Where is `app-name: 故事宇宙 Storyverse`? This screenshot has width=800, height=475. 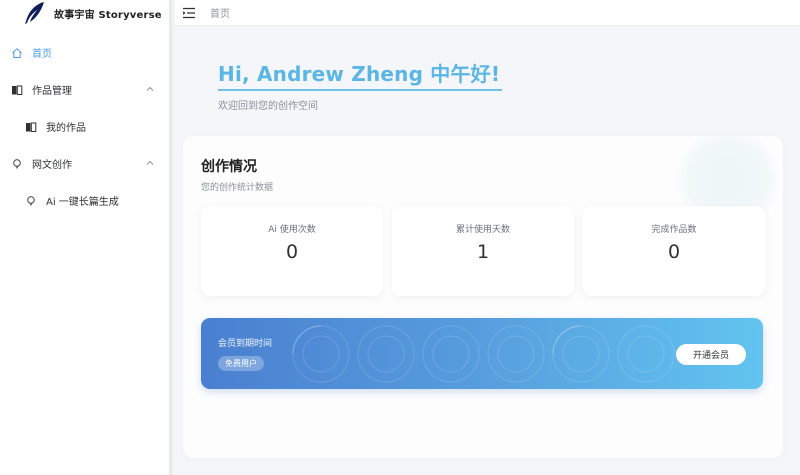
app-name: 故事宇宙 Storyverse is located at coordinates (108, 15).